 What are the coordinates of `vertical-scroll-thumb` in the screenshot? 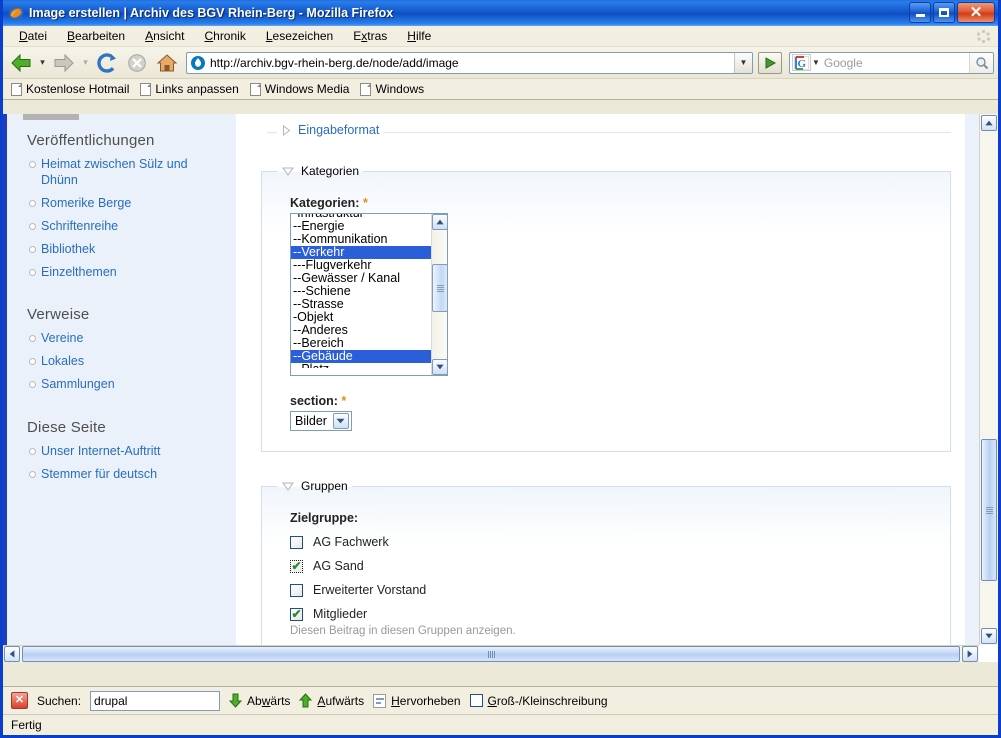 It's located at (989, 510).